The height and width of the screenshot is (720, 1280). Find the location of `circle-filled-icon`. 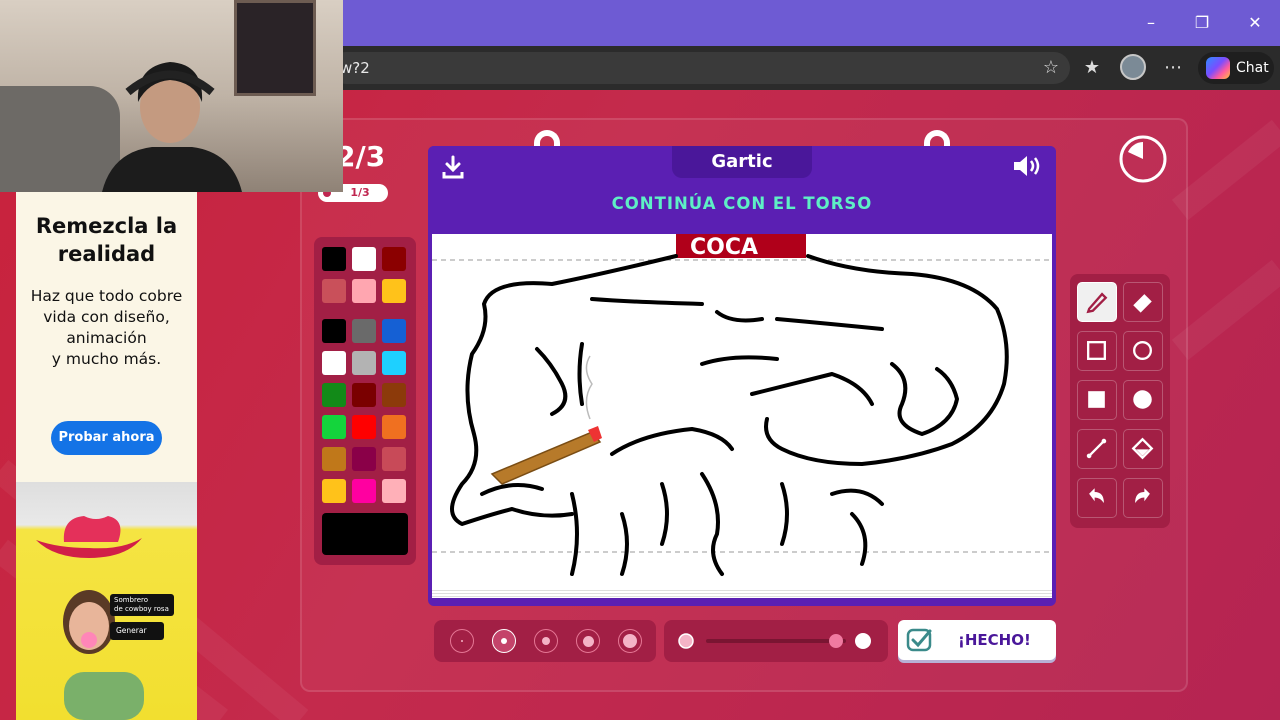

circle-filled-icon is located at coordinates (1142, 399).